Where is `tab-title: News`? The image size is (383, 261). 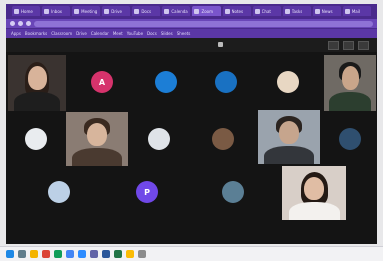 tab-title: News is located at coordinates (327, 11).